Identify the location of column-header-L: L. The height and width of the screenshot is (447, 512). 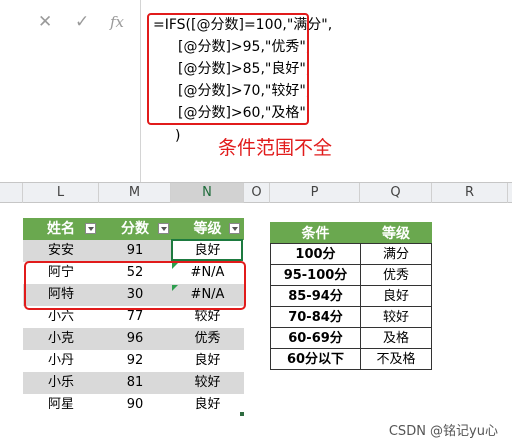
(61, 193).